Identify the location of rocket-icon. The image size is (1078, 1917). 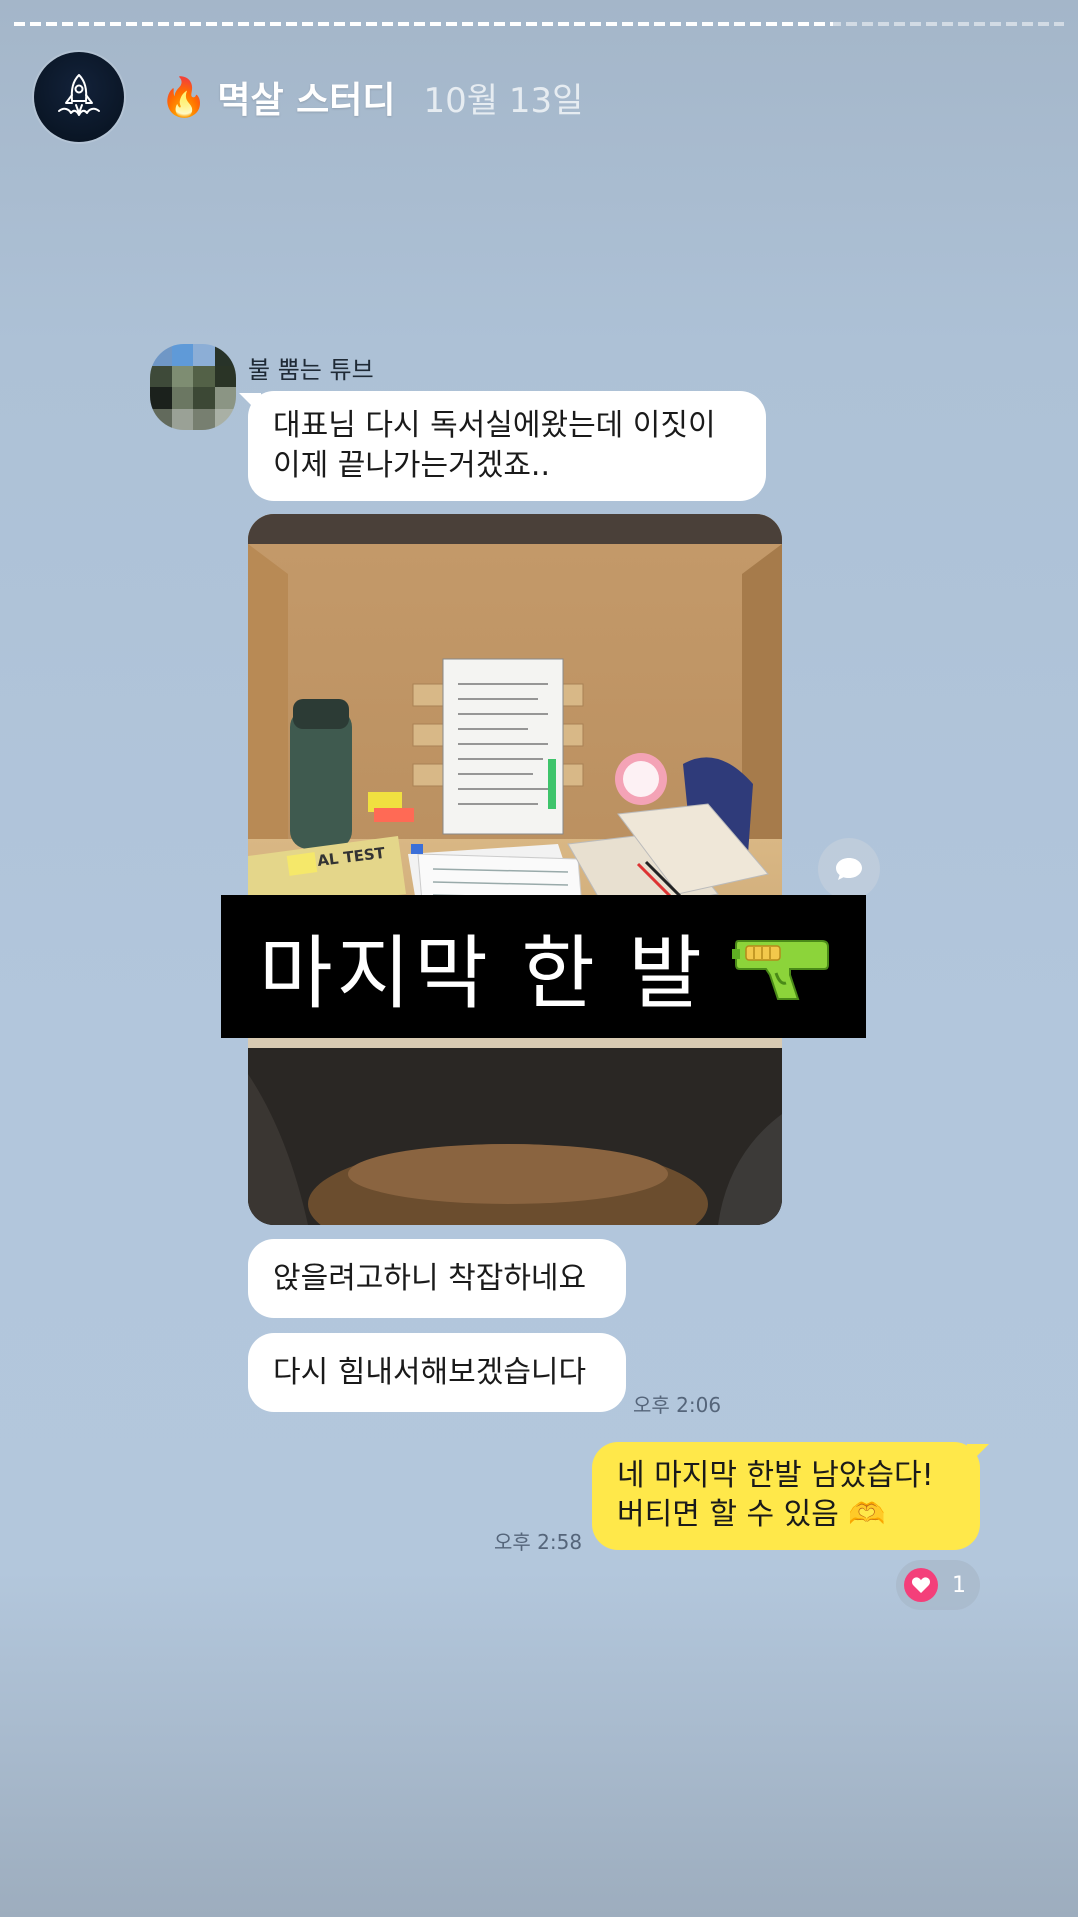
(79, 95).